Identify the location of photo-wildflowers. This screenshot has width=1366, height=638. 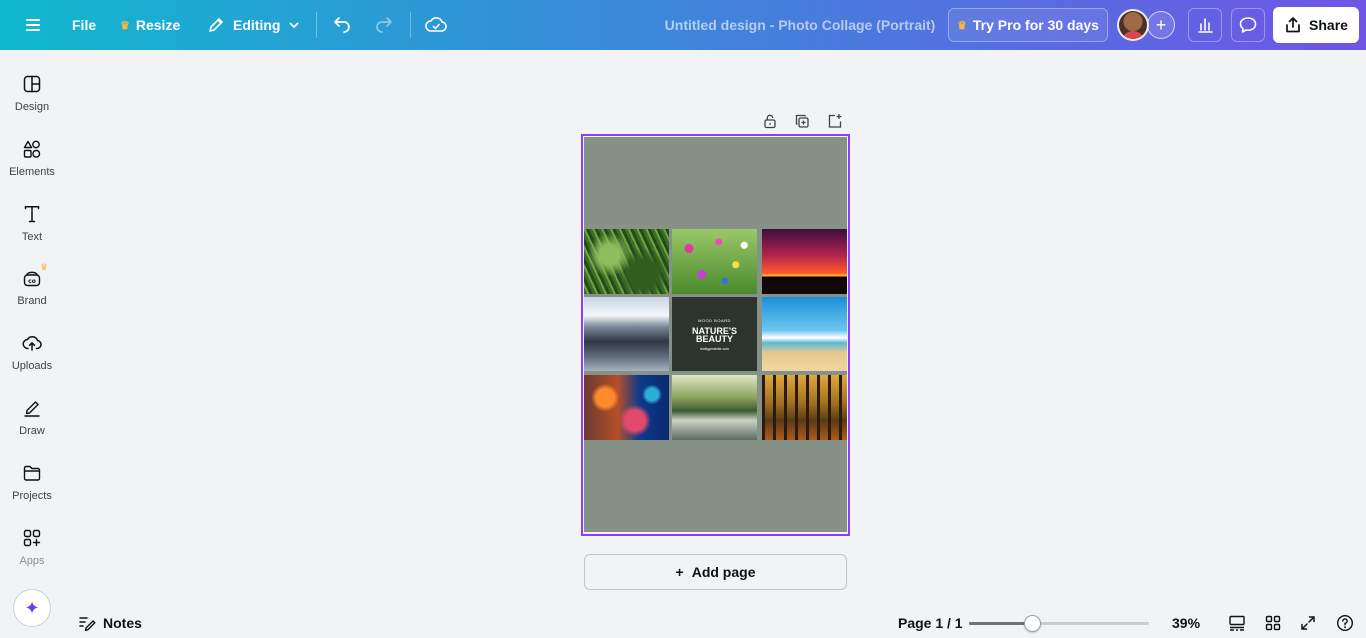
(714, 261).